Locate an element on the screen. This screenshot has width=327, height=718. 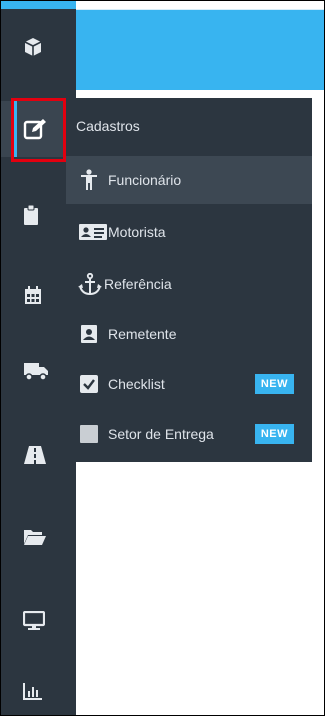
edit-icon is located at coordinates (34, 129).